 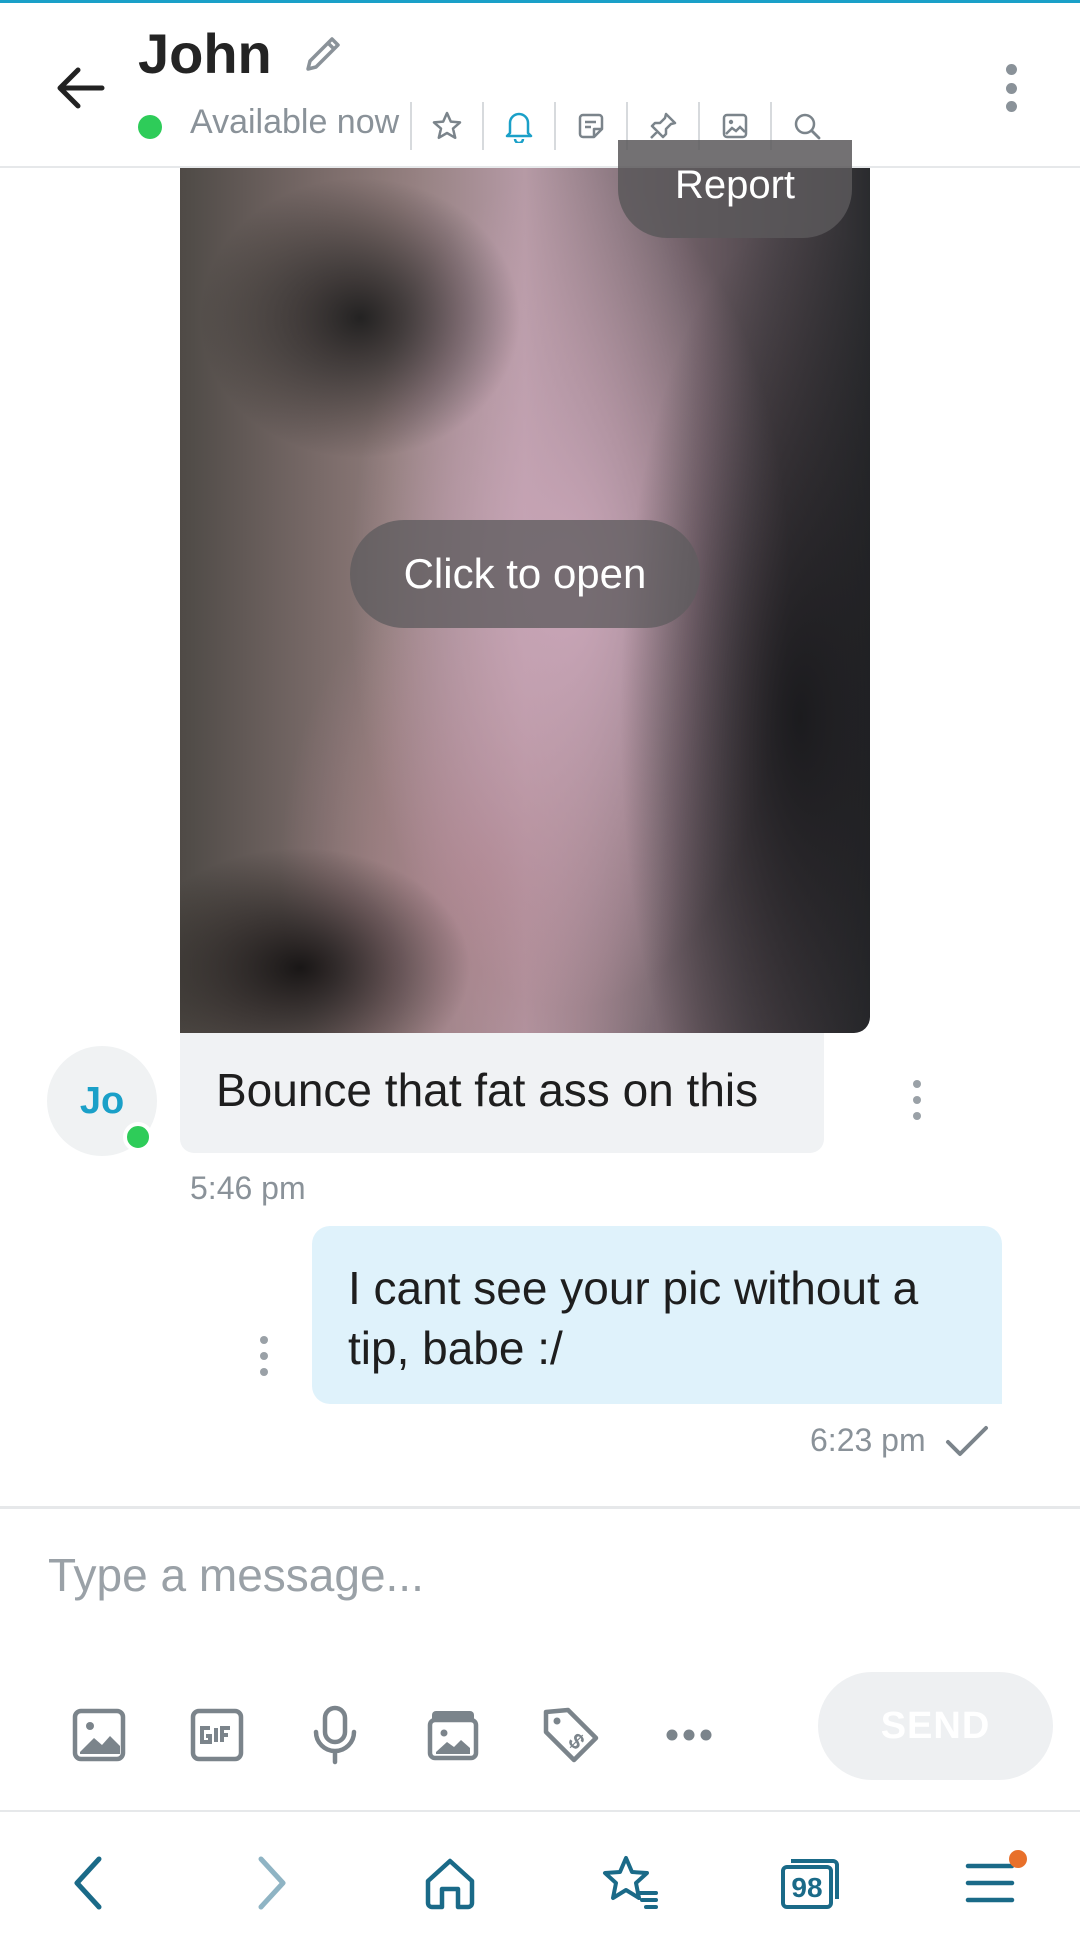 I want to click on microphone-icon, so click(x=335, y=1735).